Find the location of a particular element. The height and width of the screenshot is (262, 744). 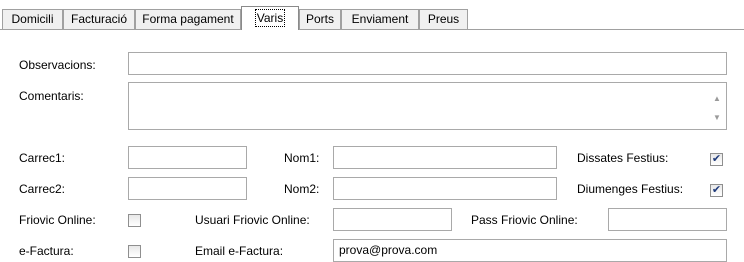

carrec2-label: Carrec2: is located at coordinates (42, 189).